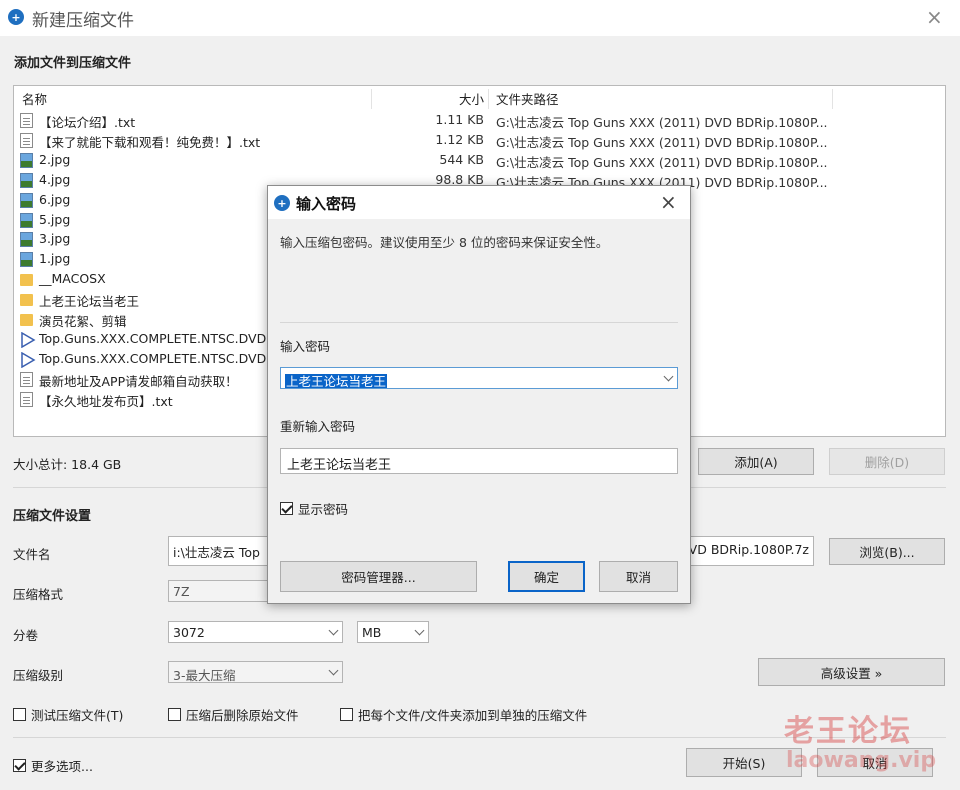  I want to click on file-name: 3.jpg, so click(55, 239).